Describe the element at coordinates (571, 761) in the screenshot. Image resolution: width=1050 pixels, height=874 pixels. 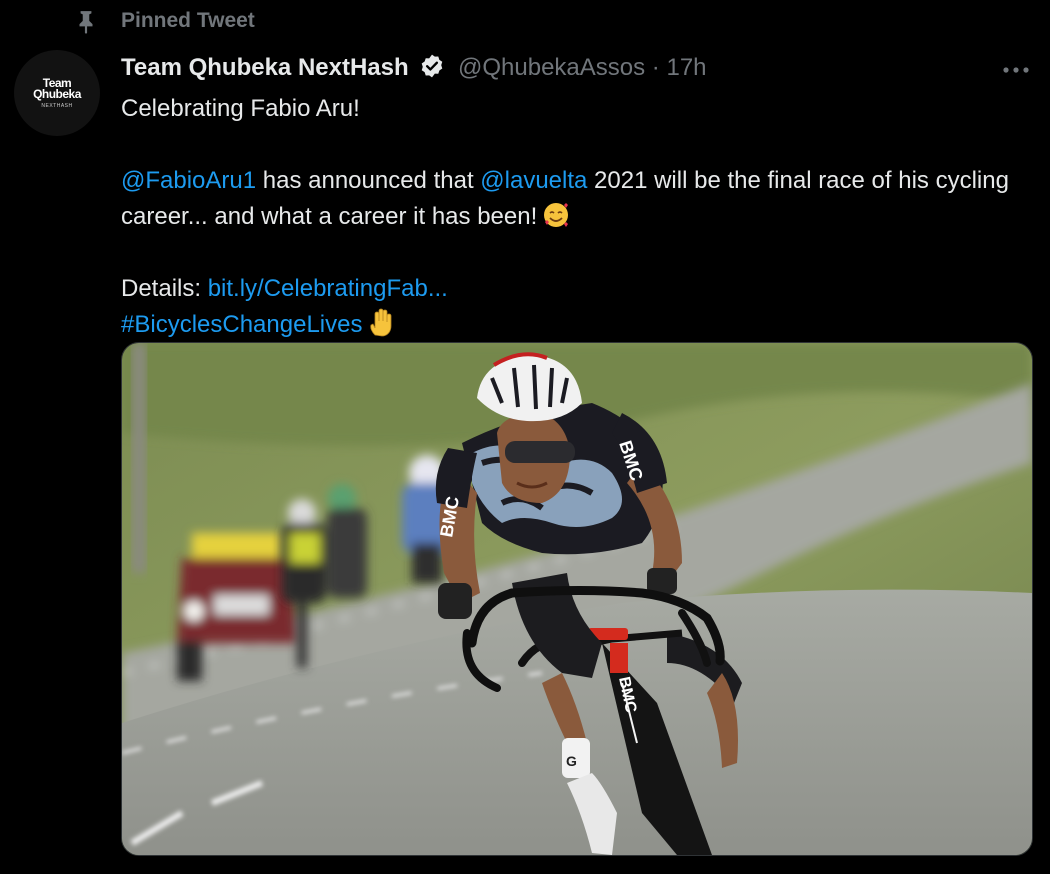
I see `sock-brand-label: G` at that location.